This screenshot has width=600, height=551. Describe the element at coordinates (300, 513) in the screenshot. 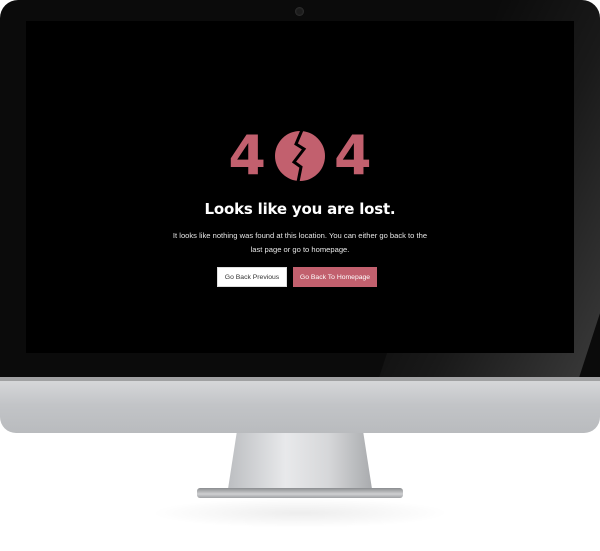

I see `stand-reflection` at that location.